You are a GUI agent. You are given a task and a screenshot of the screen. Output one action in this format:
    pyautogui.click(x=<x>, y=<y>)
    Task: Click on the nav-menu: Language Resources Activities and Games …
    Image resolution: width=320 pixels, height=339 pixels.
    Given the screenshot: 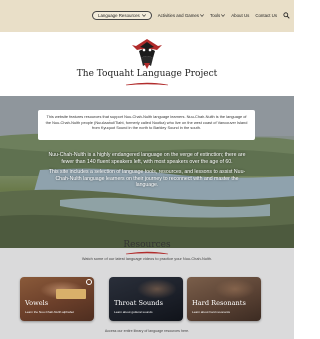 What is the action you would take?
    pyautogui.click(x=191, y=15)
    